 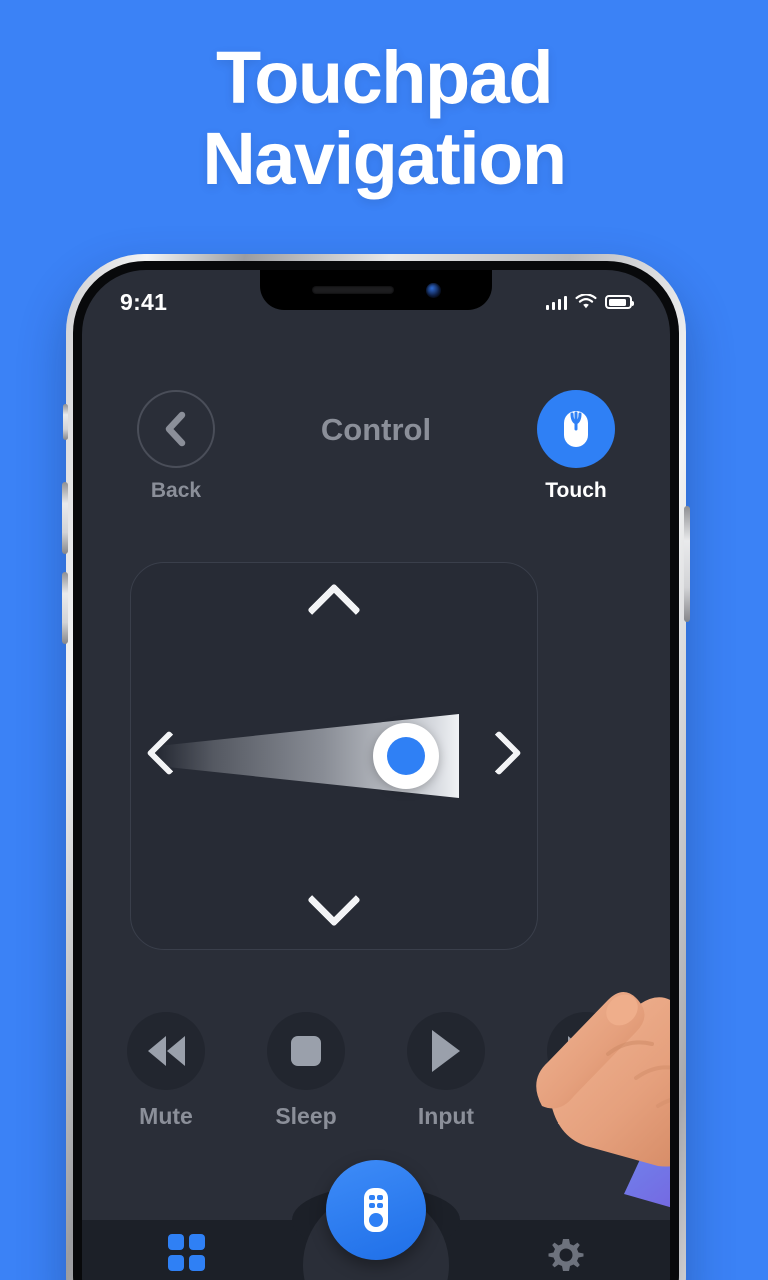 I want to click on media-button-input: Input, so click(x=446, y=1071).